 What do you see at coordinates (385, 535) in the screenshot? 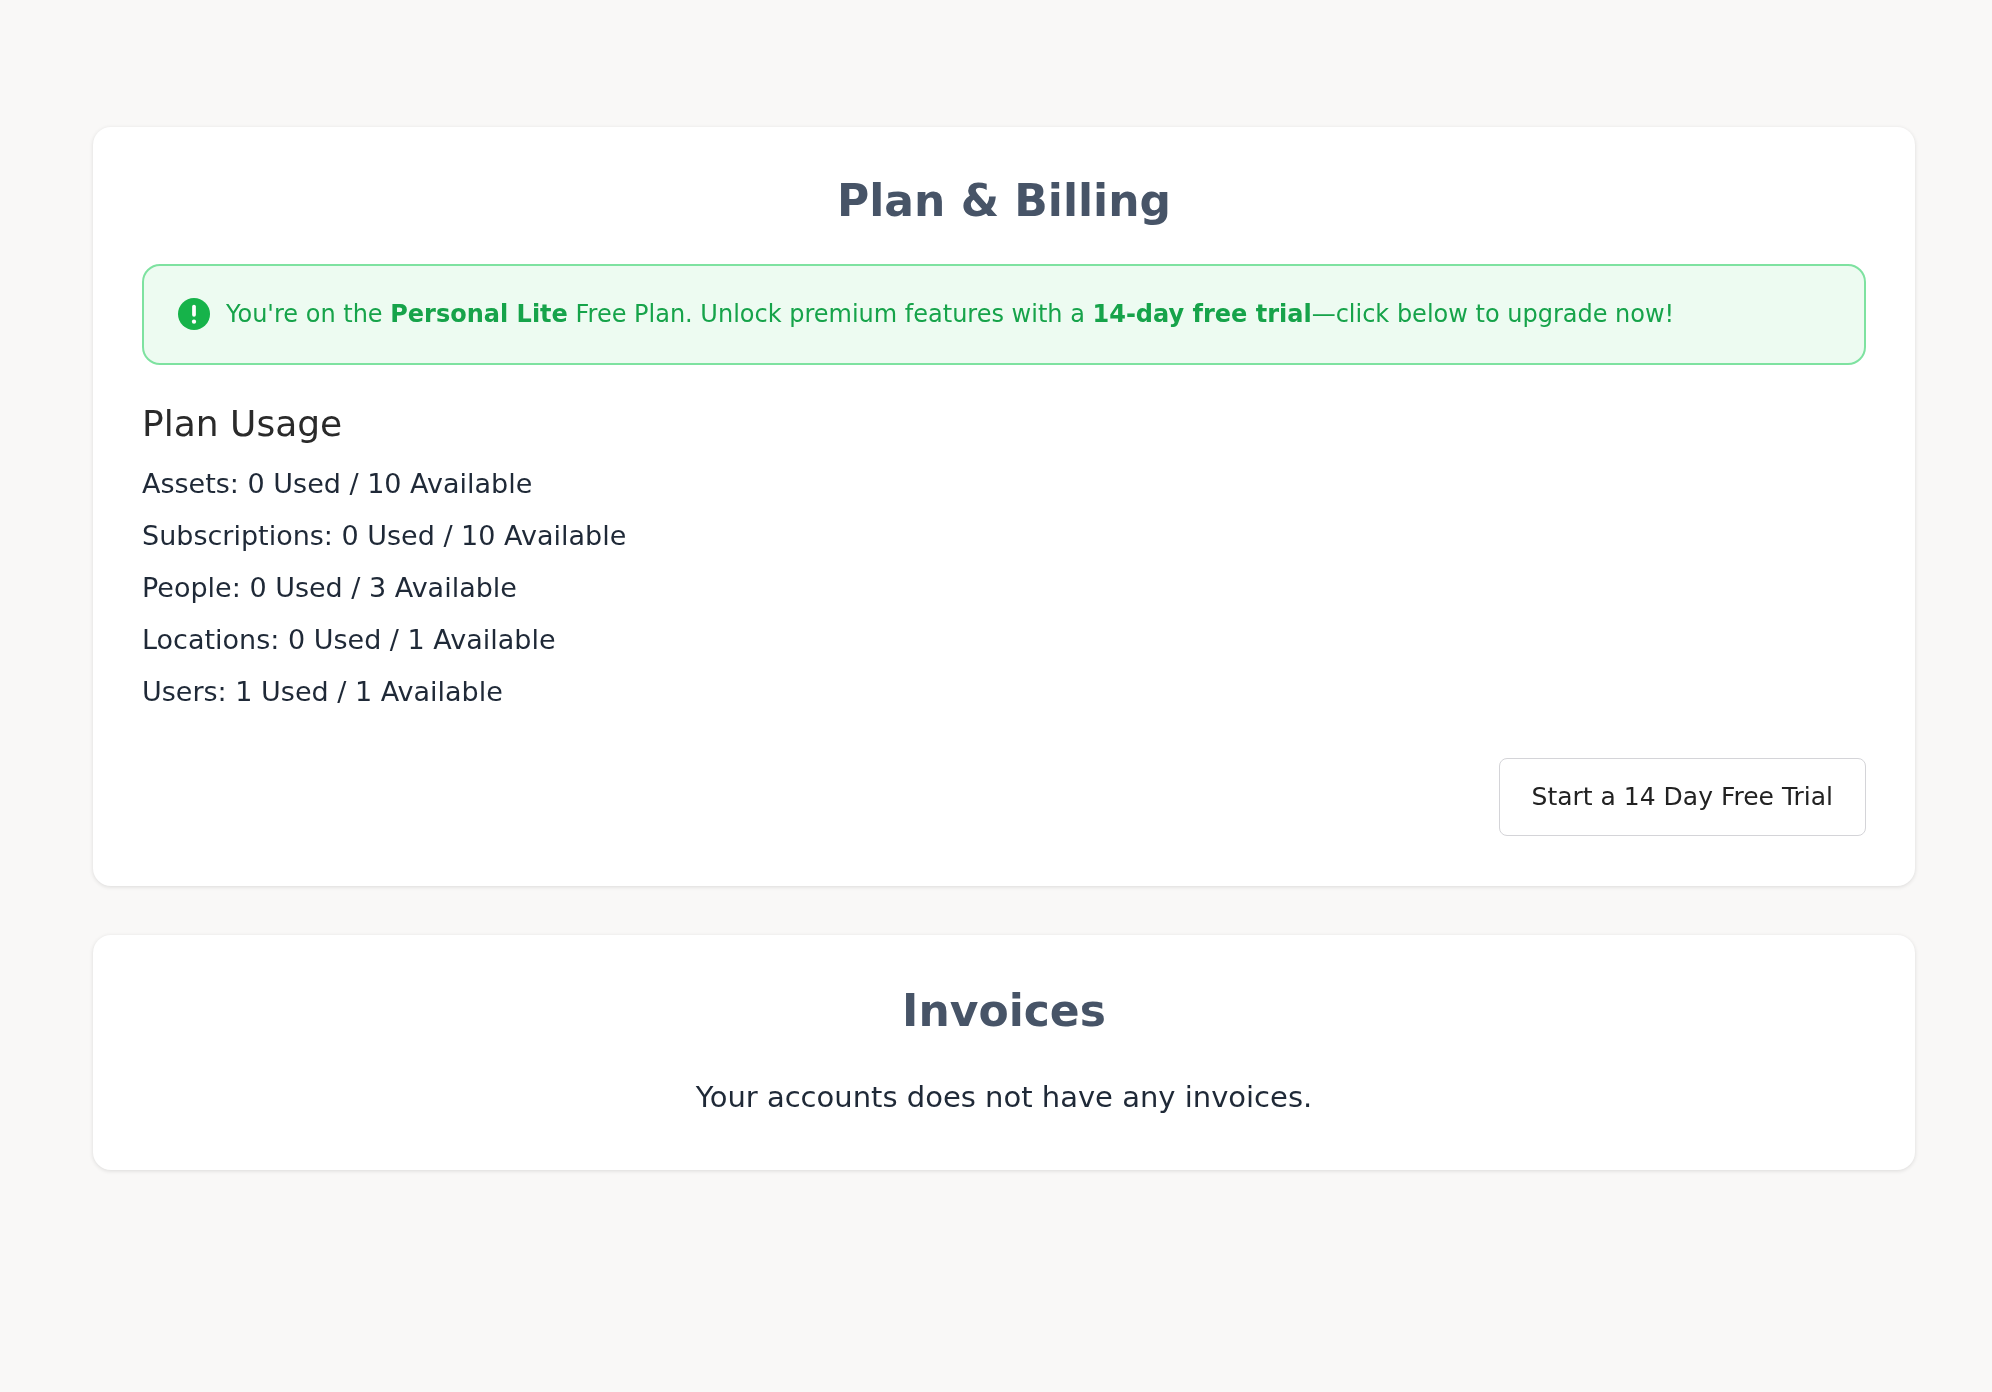
I see `usage-line: Subscriptions: 0 Used / 10 Available` at bounding box center [385, 535].